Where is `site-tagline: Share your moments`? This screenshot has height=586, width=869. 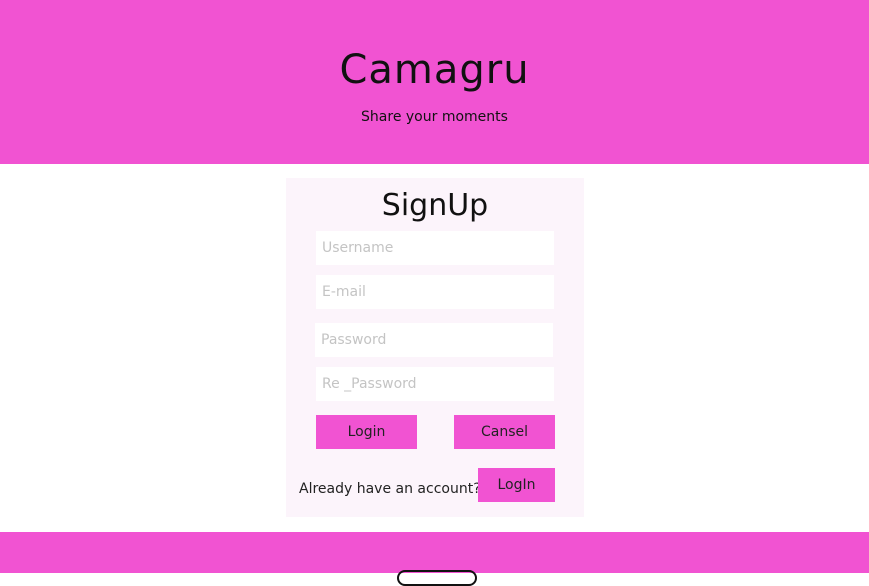
site-tagline: Share your moments is located at coordinates (434, 117).